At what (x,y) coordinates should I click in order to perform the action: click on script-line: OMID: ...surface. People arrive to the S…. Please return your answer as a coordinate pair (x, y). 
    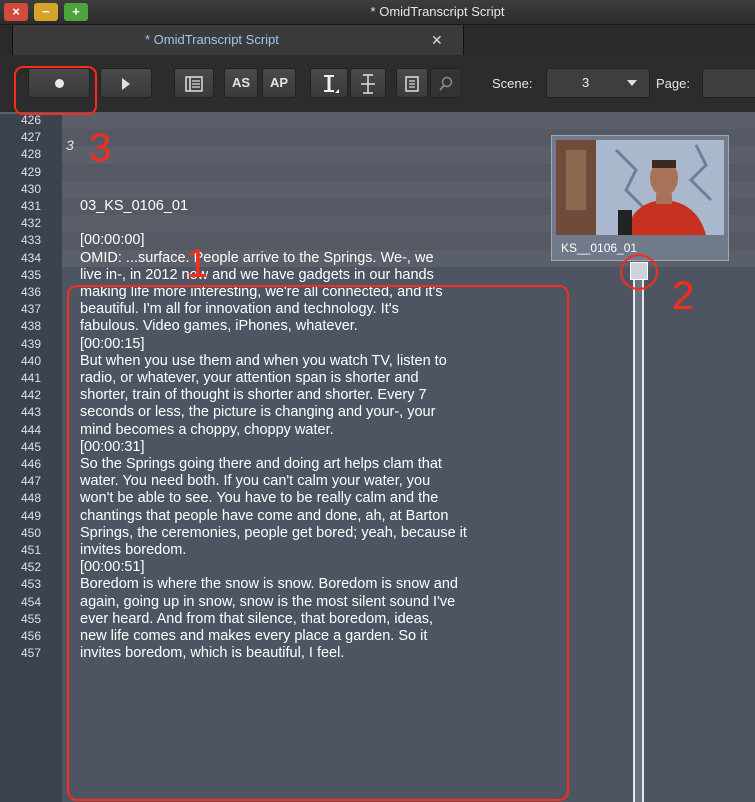
    Looking at the image, I should click on (257, 258).